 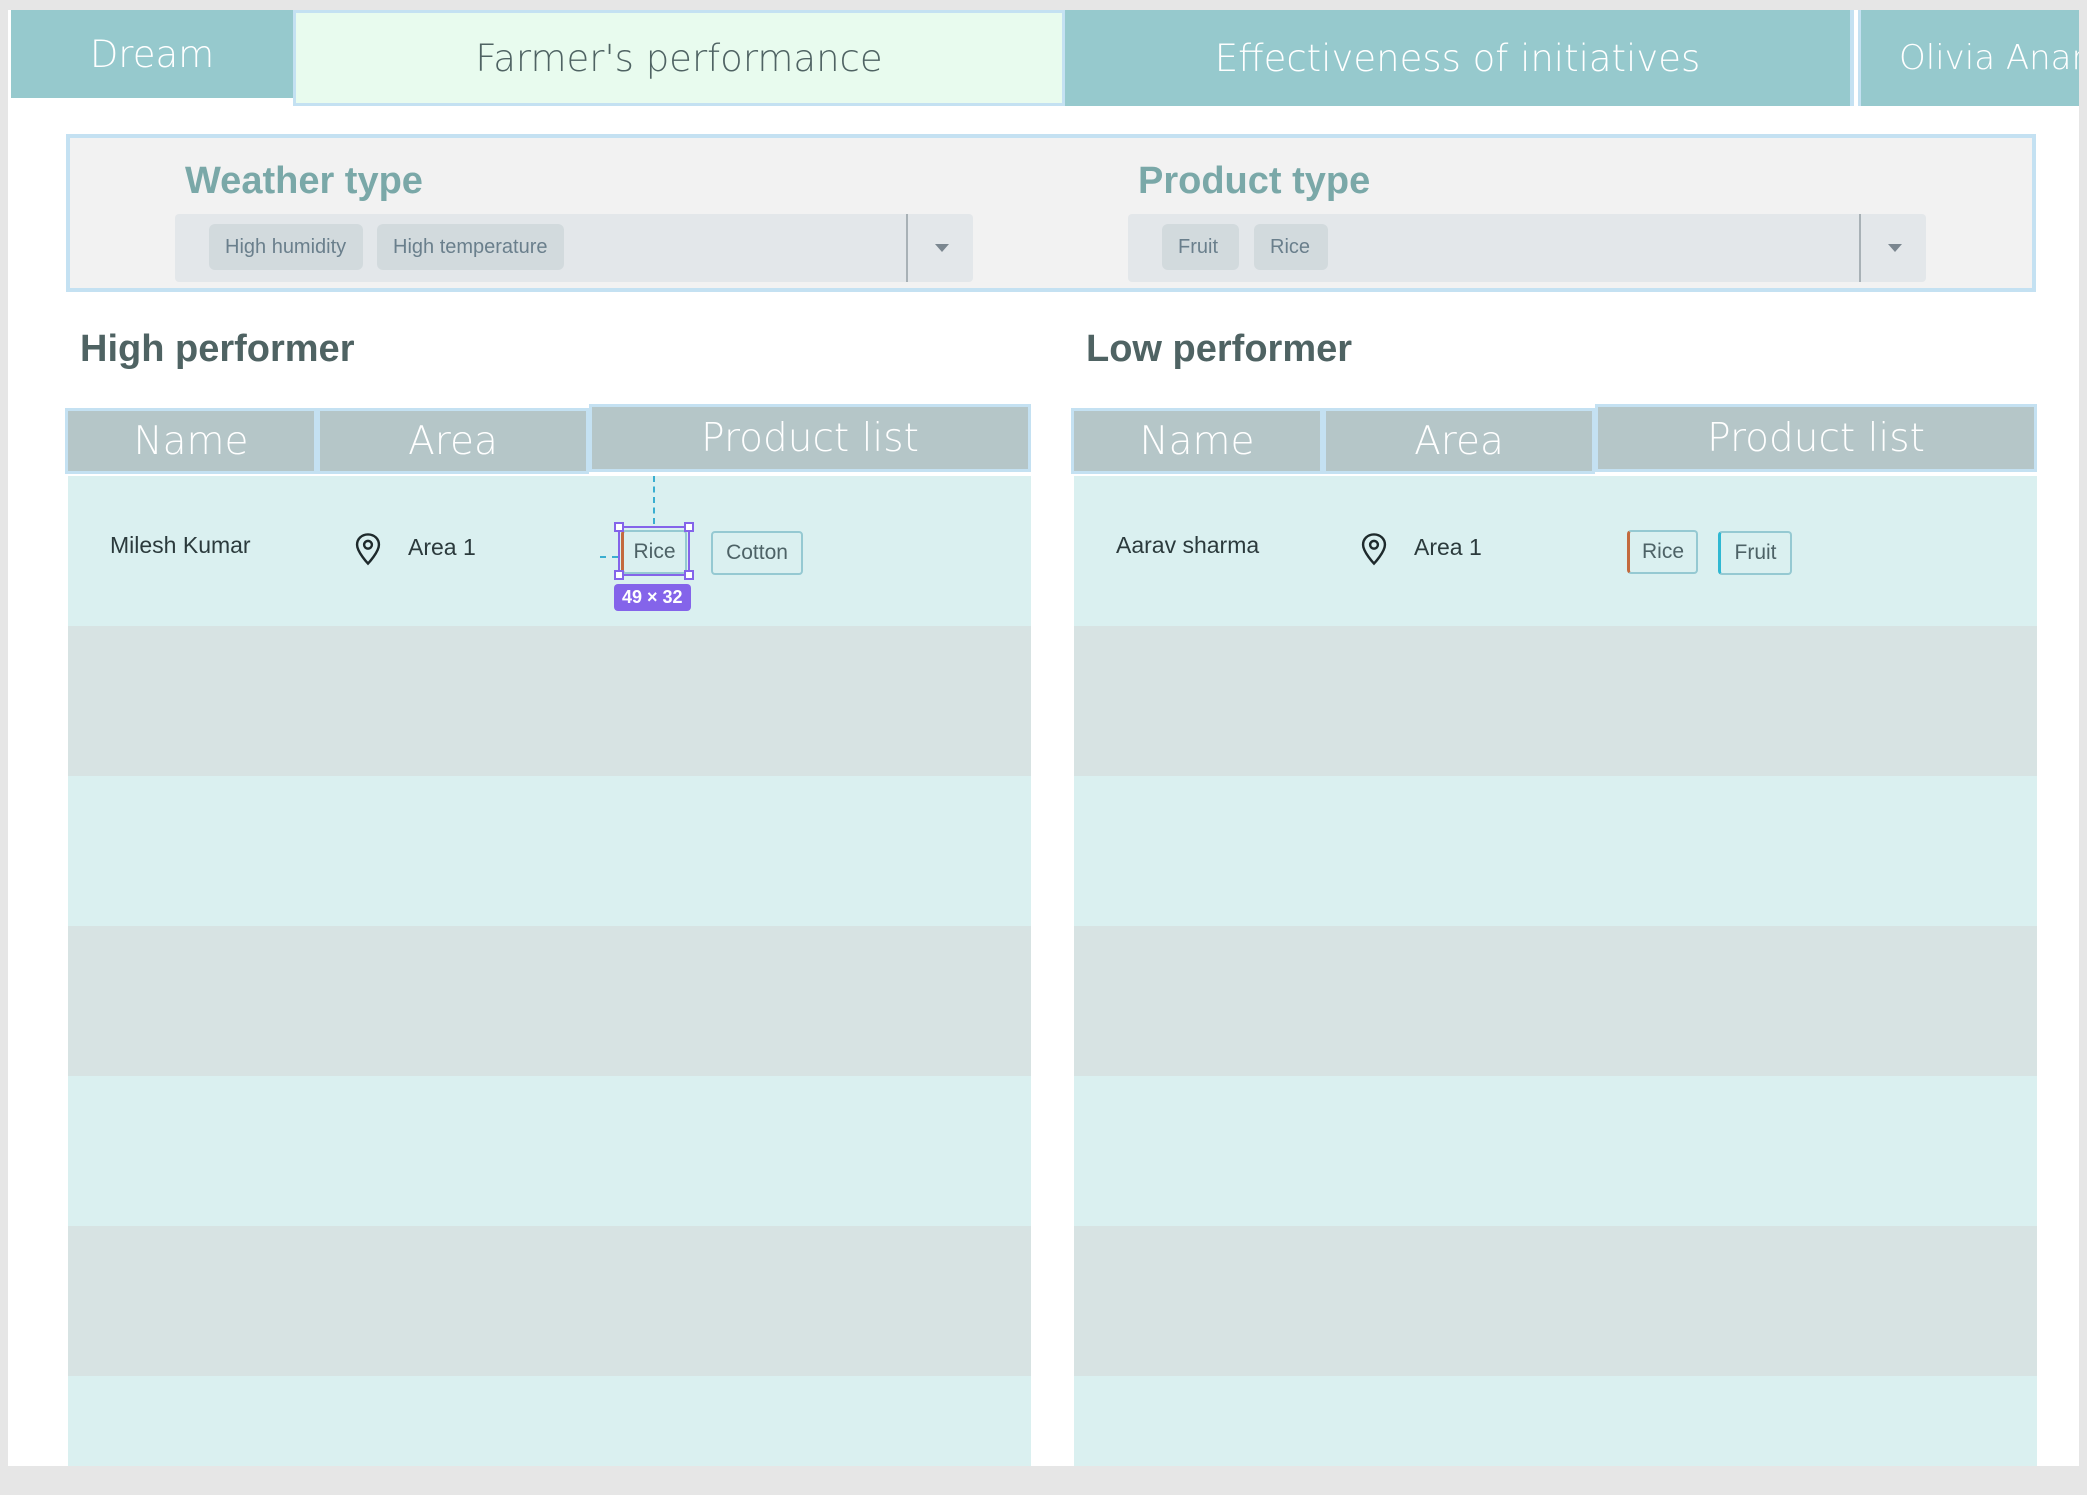 I want to click on selection-box, so click(x=654, y=551).